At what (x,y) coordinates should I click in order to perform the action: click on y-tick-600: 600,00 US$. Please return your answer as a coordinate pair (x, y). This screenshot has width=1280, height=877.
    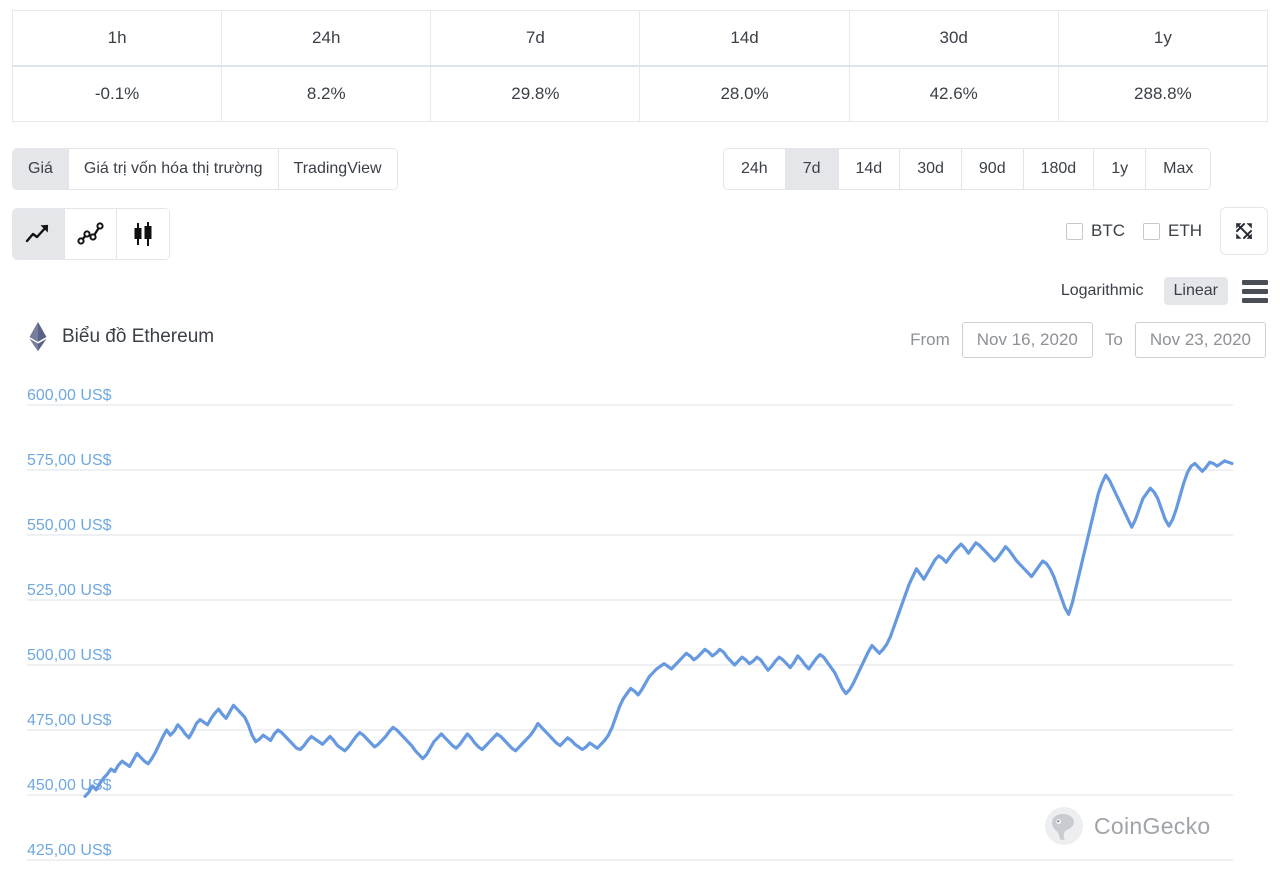
    Looking at the image, I should click on (69, 395).